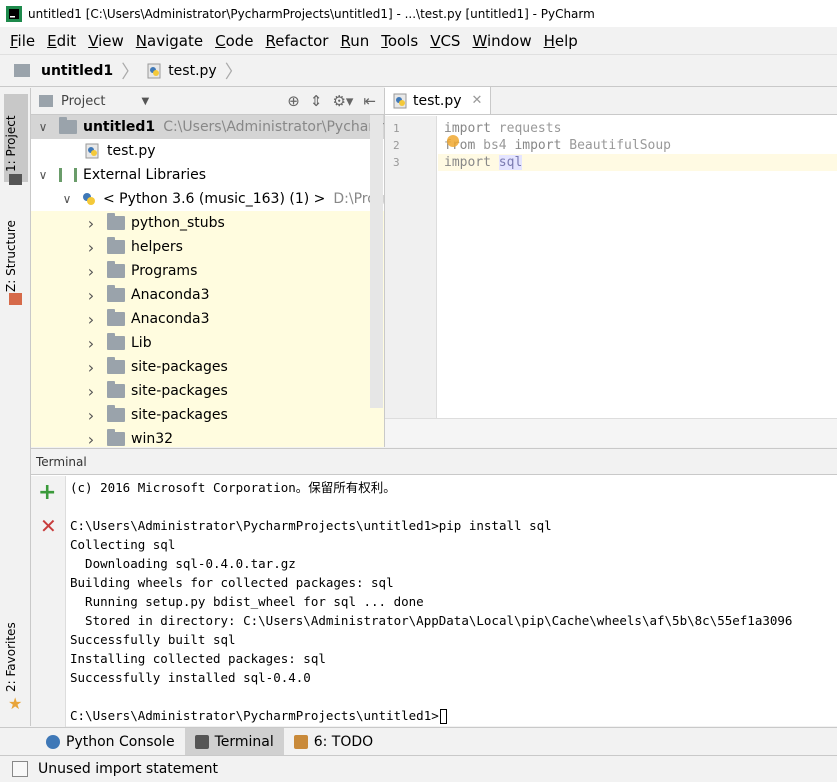 The height and width of the screenshot is (782, 837). What do you see at coordinates (333, 742) in the screenshot?
I see `bottom-tab-todo: 6: TODO` at bounding box center [333, 742].